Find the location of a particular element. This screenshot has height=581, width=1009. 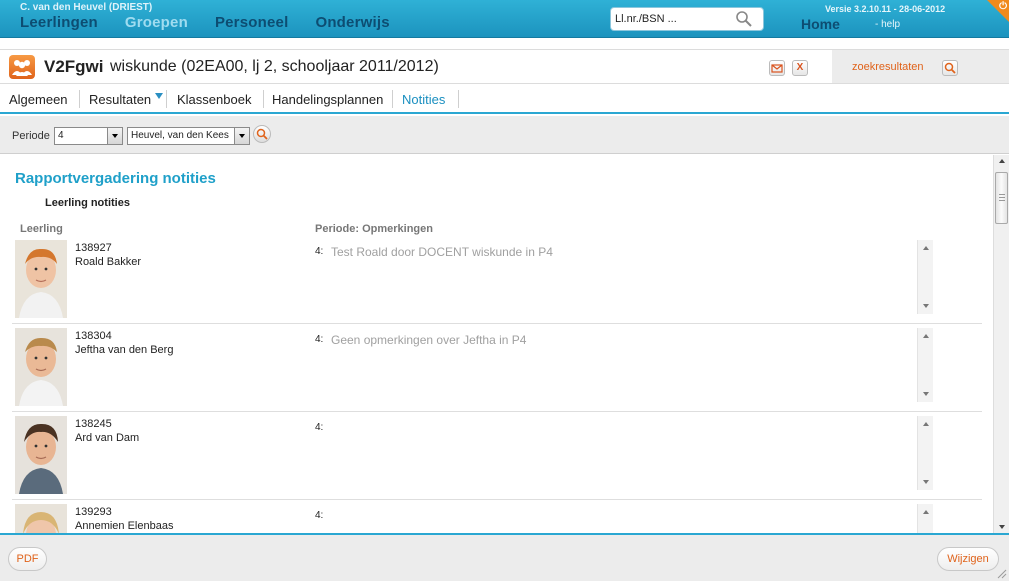

student-number: 138245 is located at coordinates (93, 424).